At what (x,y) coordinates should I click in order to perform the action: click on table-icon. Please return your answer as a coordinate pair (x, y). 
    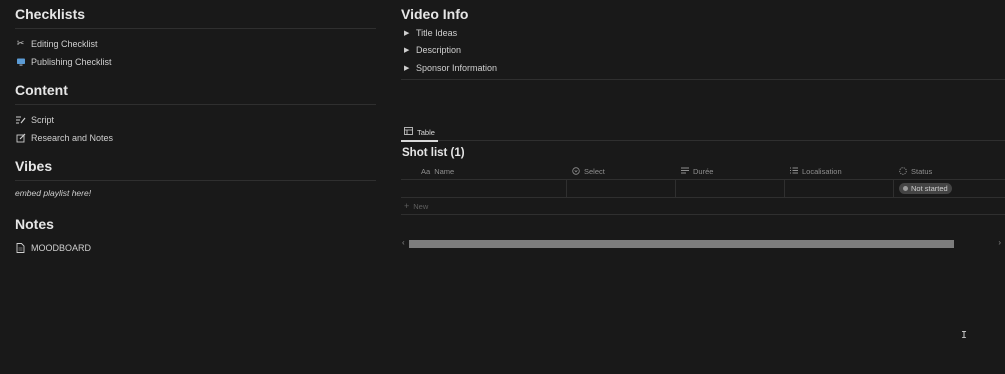
    Looking at the image, I should click on (408, 132).